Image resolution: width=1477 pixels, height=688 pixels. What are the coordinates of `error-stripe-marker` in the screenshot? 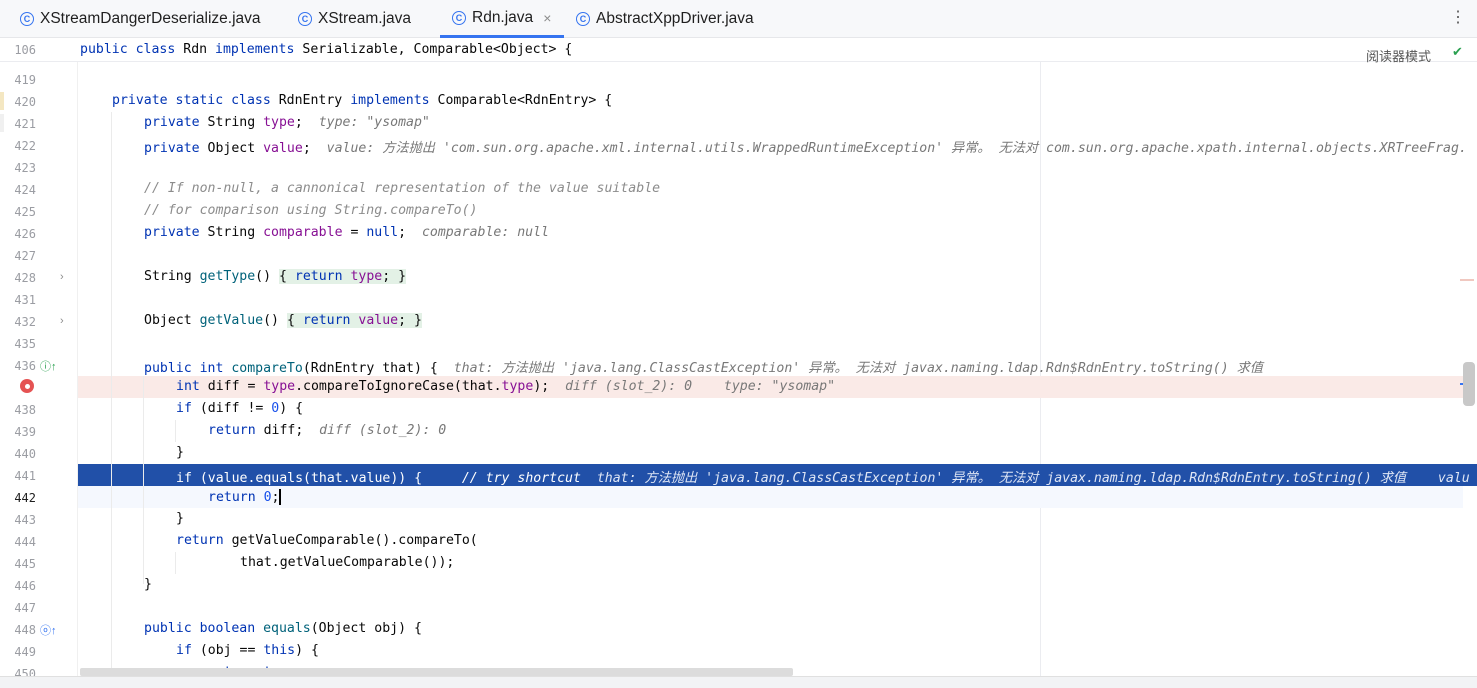 It's located at (1467, 280).